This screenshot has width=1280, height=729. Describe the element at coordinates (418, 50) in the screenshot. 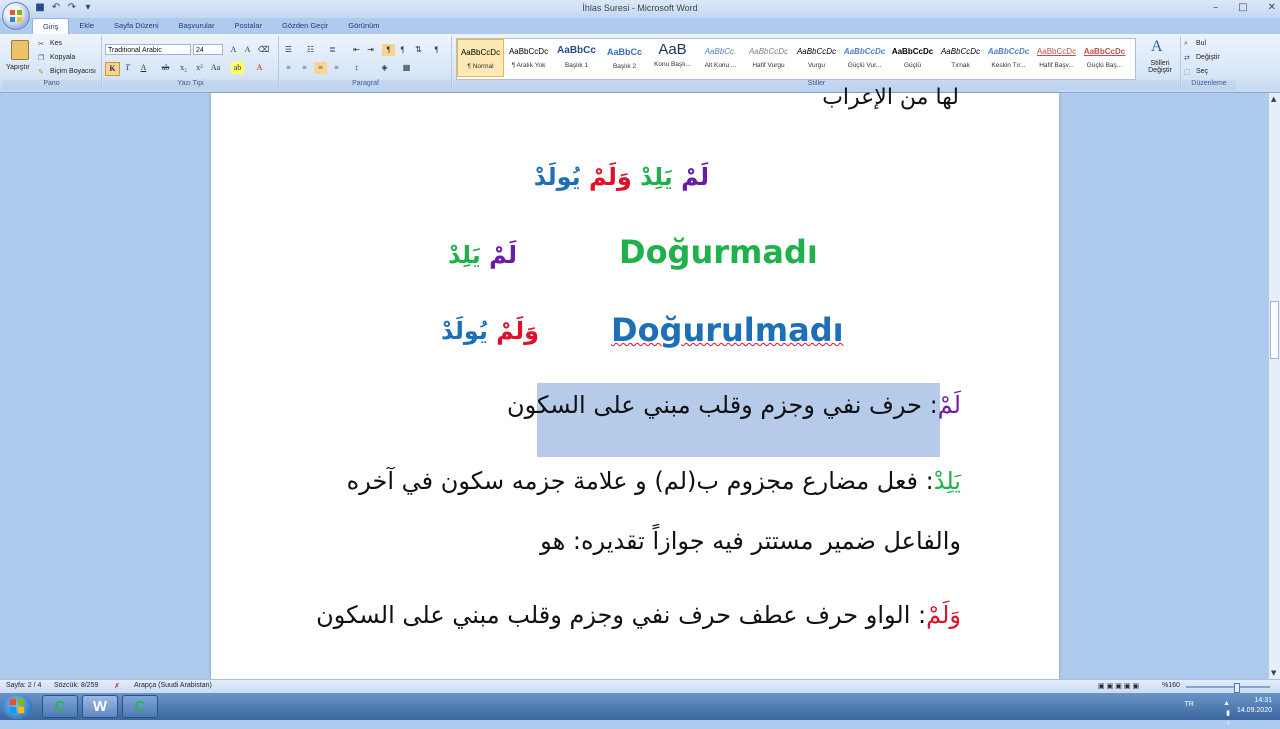

I see `sort-icon: ⇅` at that location.